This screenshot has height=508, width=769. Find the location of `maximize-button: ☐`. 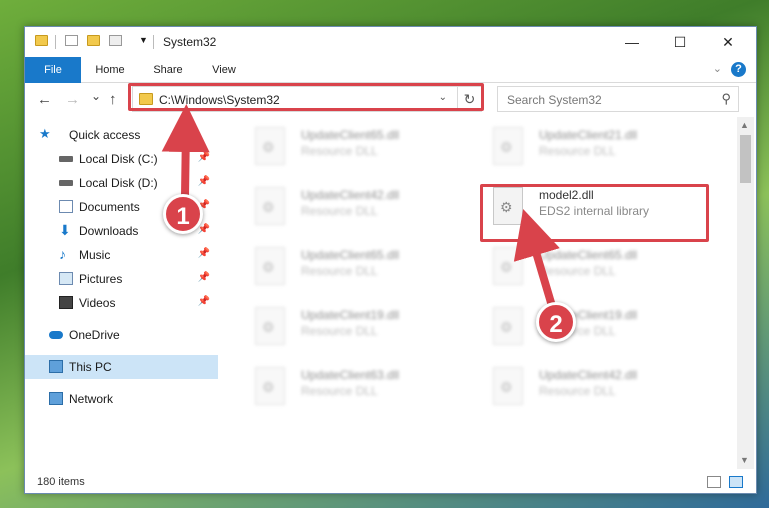

maximize-button: ☐ is located at coordinates (680, 42).